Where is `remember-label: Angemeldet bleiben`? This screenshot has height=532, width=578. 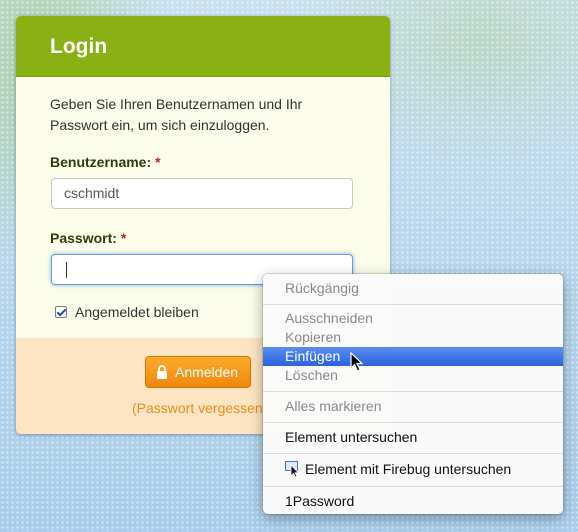
remember-label: Angemeldet bleiben is located at coordinates (137, 312).